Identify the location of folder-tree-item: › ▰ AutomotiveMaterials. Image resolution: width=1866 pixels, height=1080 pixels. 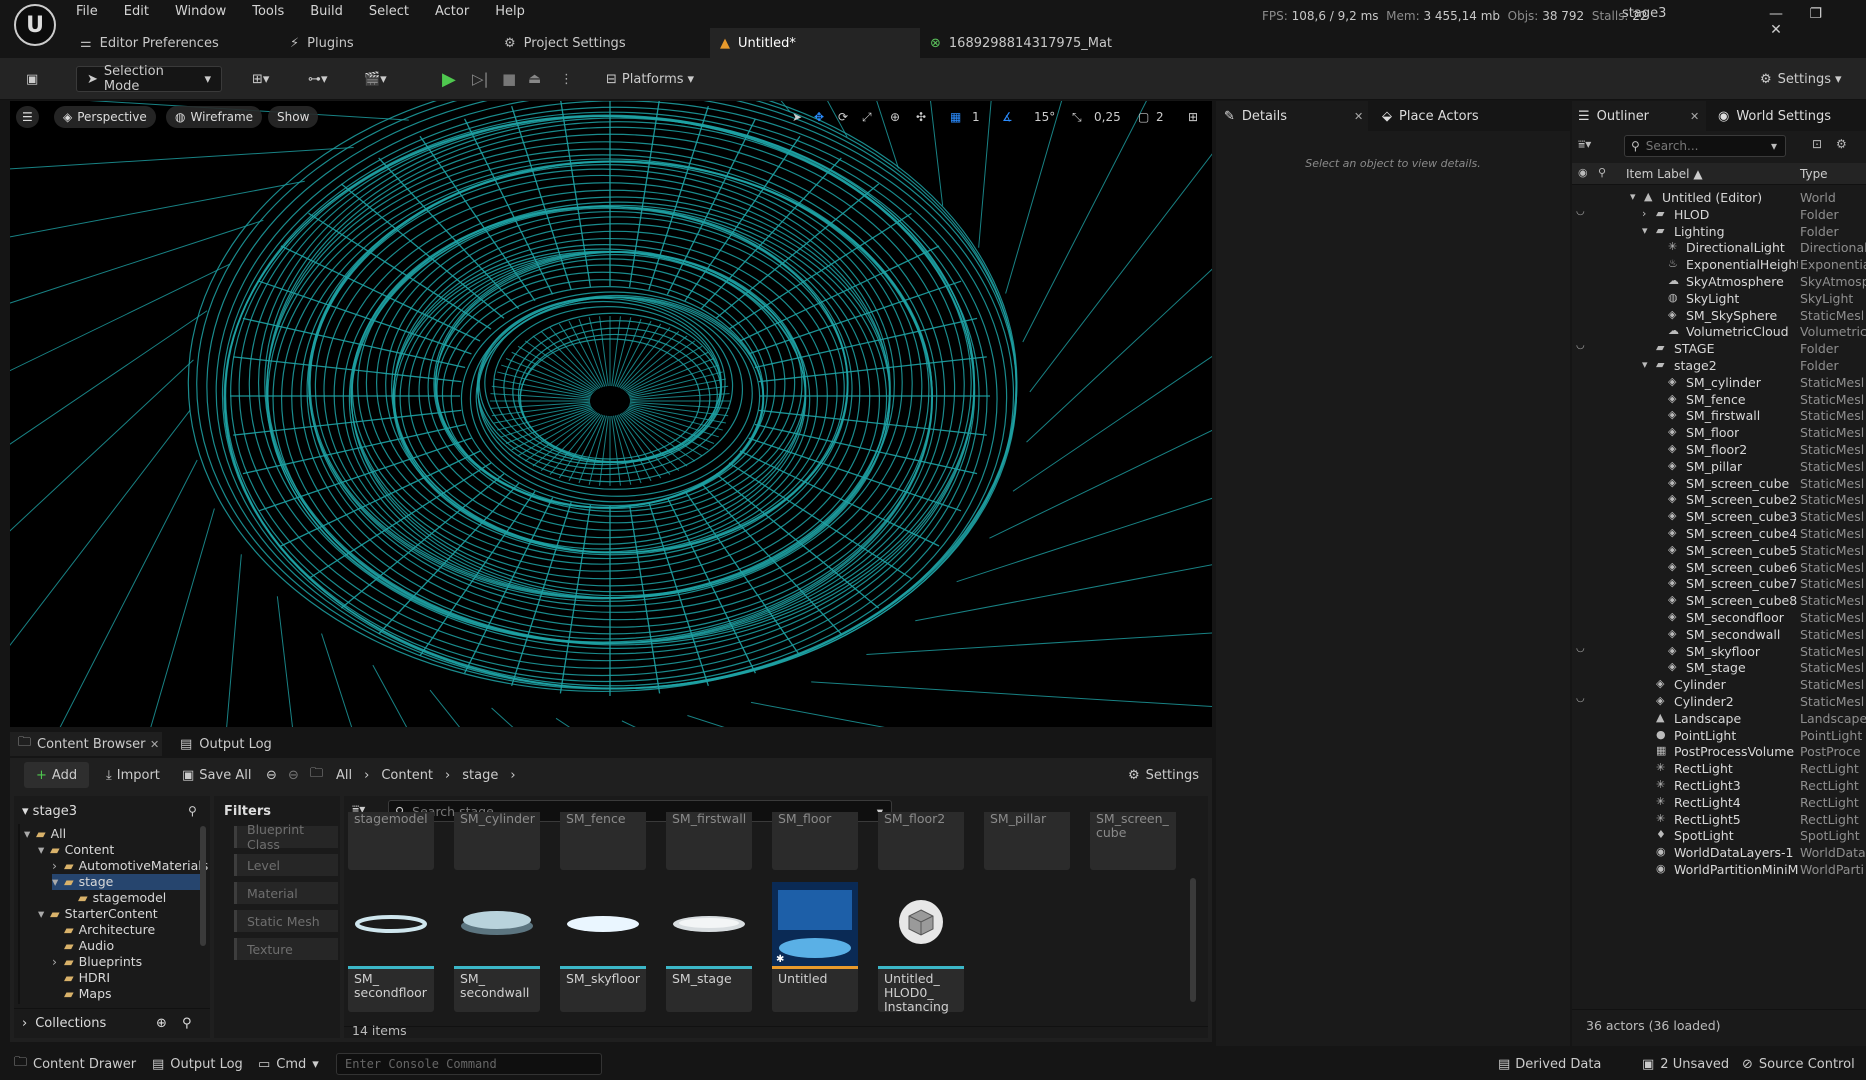
(130, 866).